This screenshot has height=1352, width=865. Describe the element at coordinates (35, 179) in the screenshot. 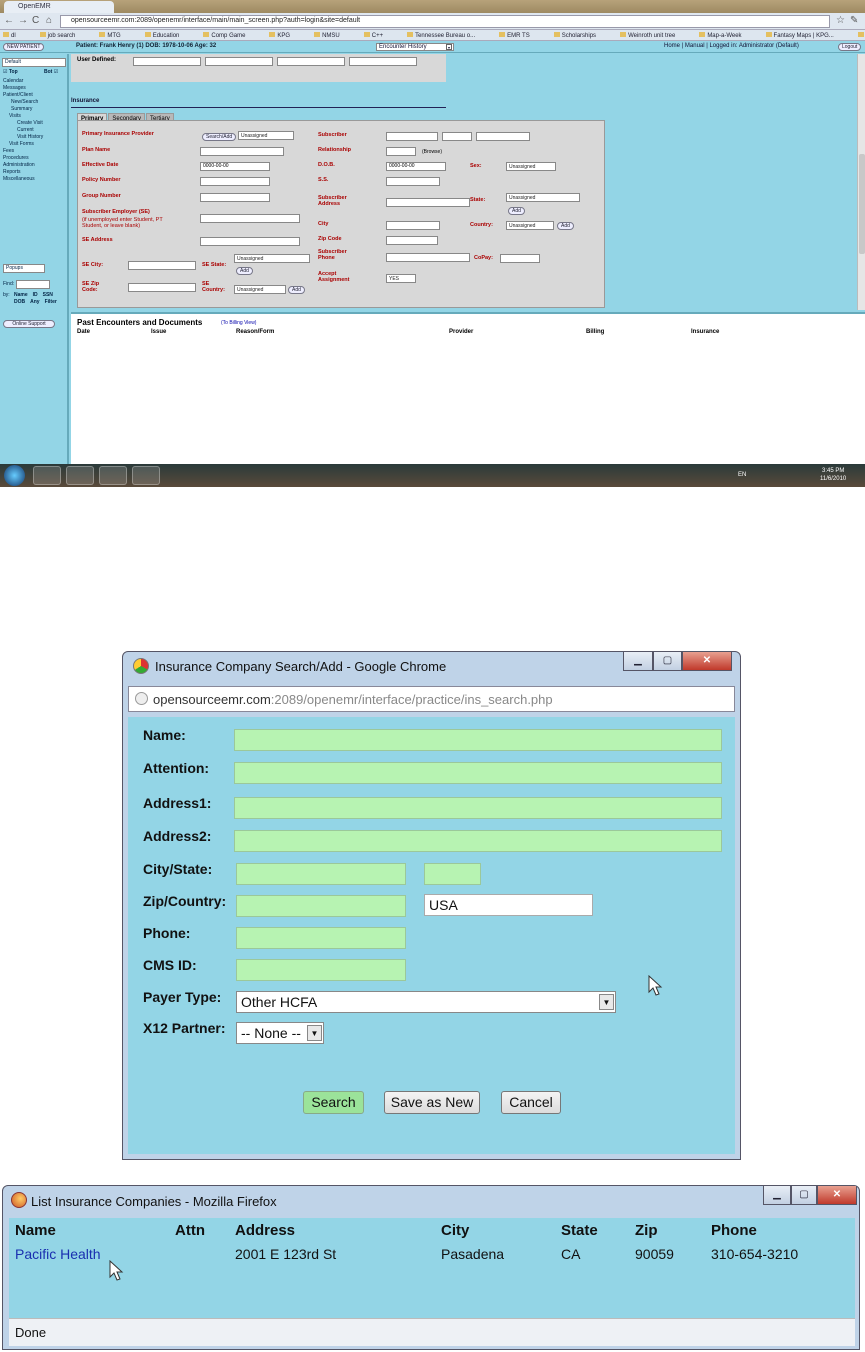

I see `nav-item: Miscellaneous` at that location.